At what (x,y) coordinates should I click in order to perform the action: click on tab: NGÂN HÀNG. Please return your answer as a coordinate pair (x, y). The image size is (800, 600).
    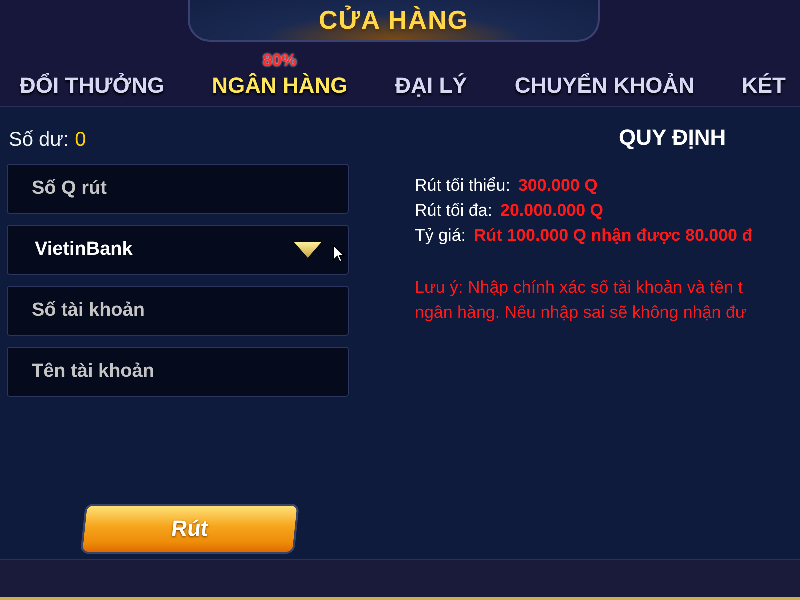
    Looking at the image, I should click on (280, 86).